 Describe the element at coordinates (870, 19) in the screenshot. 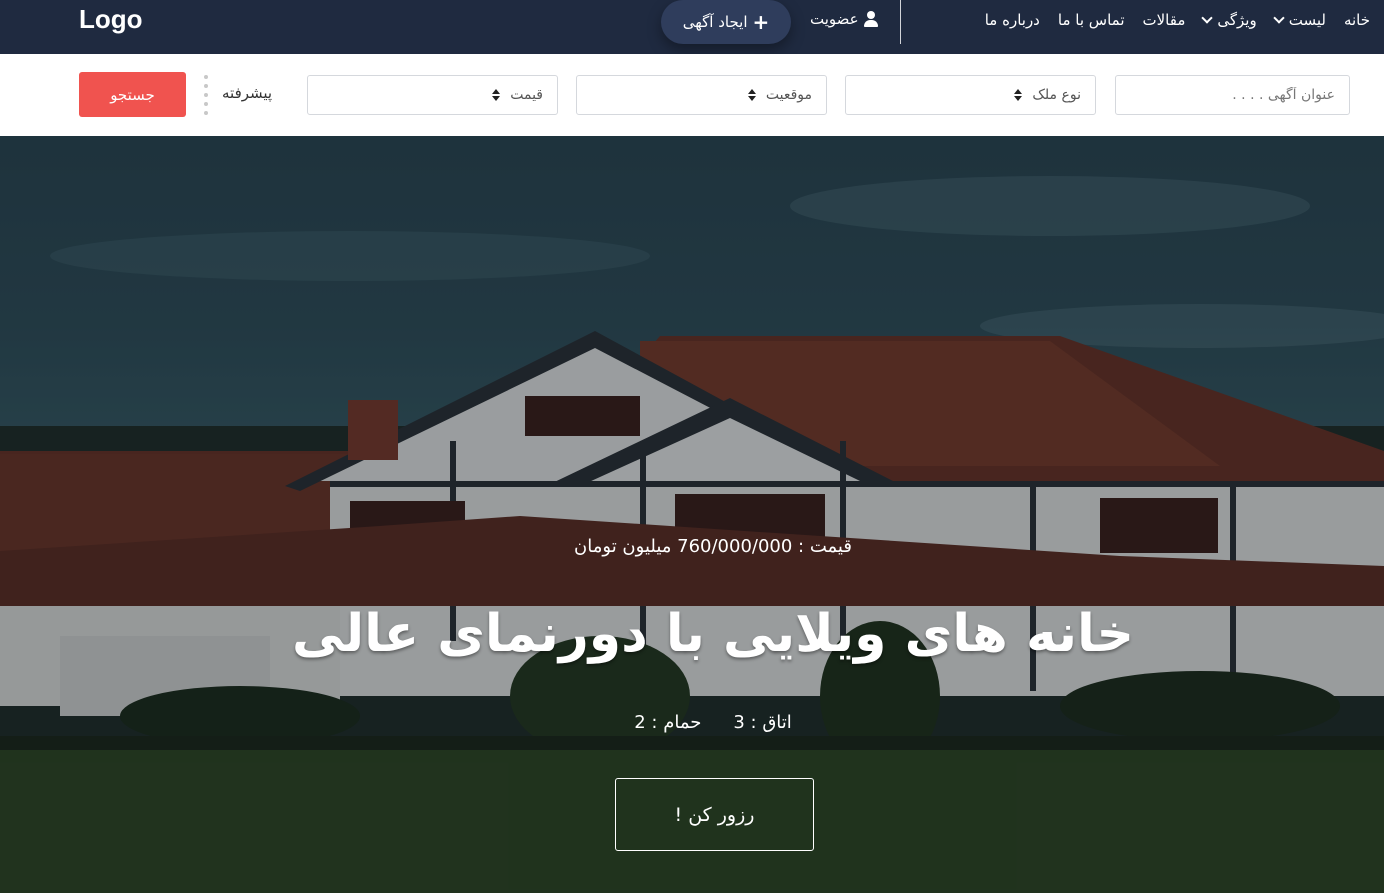

I see `user-icon` at that location.